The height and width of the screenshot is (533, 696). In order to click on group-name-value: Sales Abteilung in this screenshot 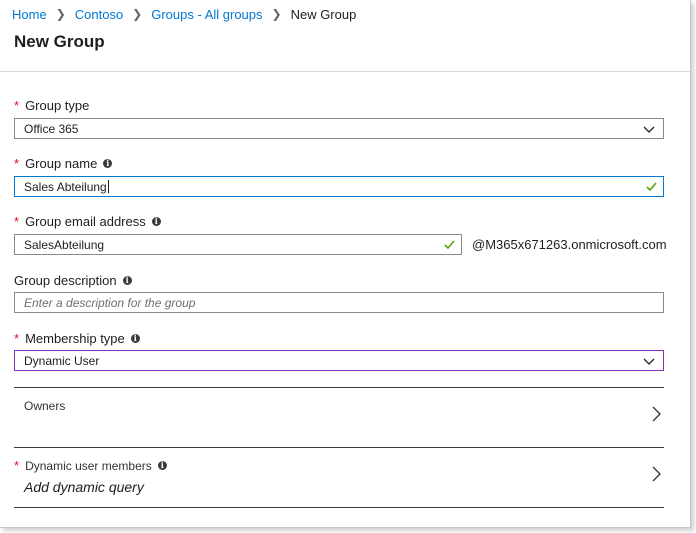, I will do `click(65, 186)`.